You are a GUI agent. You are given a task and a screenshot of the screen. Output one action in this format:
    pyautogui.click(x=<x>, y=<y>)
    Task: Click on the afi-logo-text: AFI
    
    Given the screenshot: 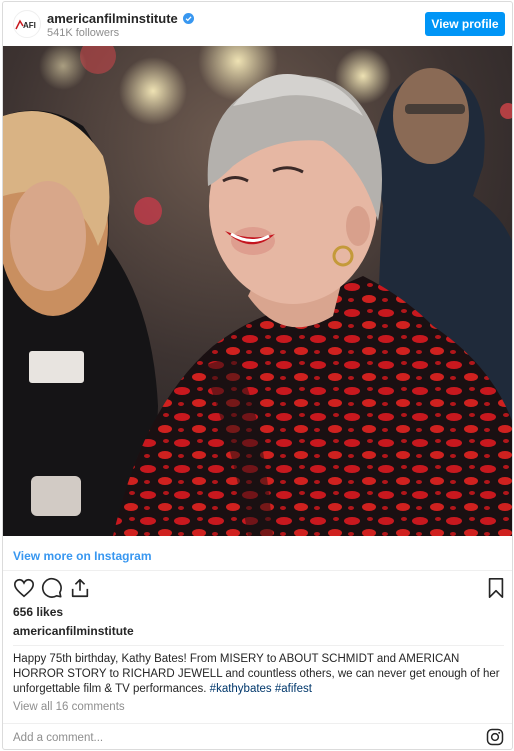 What is the action you would take?
    pyautogui.click(x=29, y=25)
    